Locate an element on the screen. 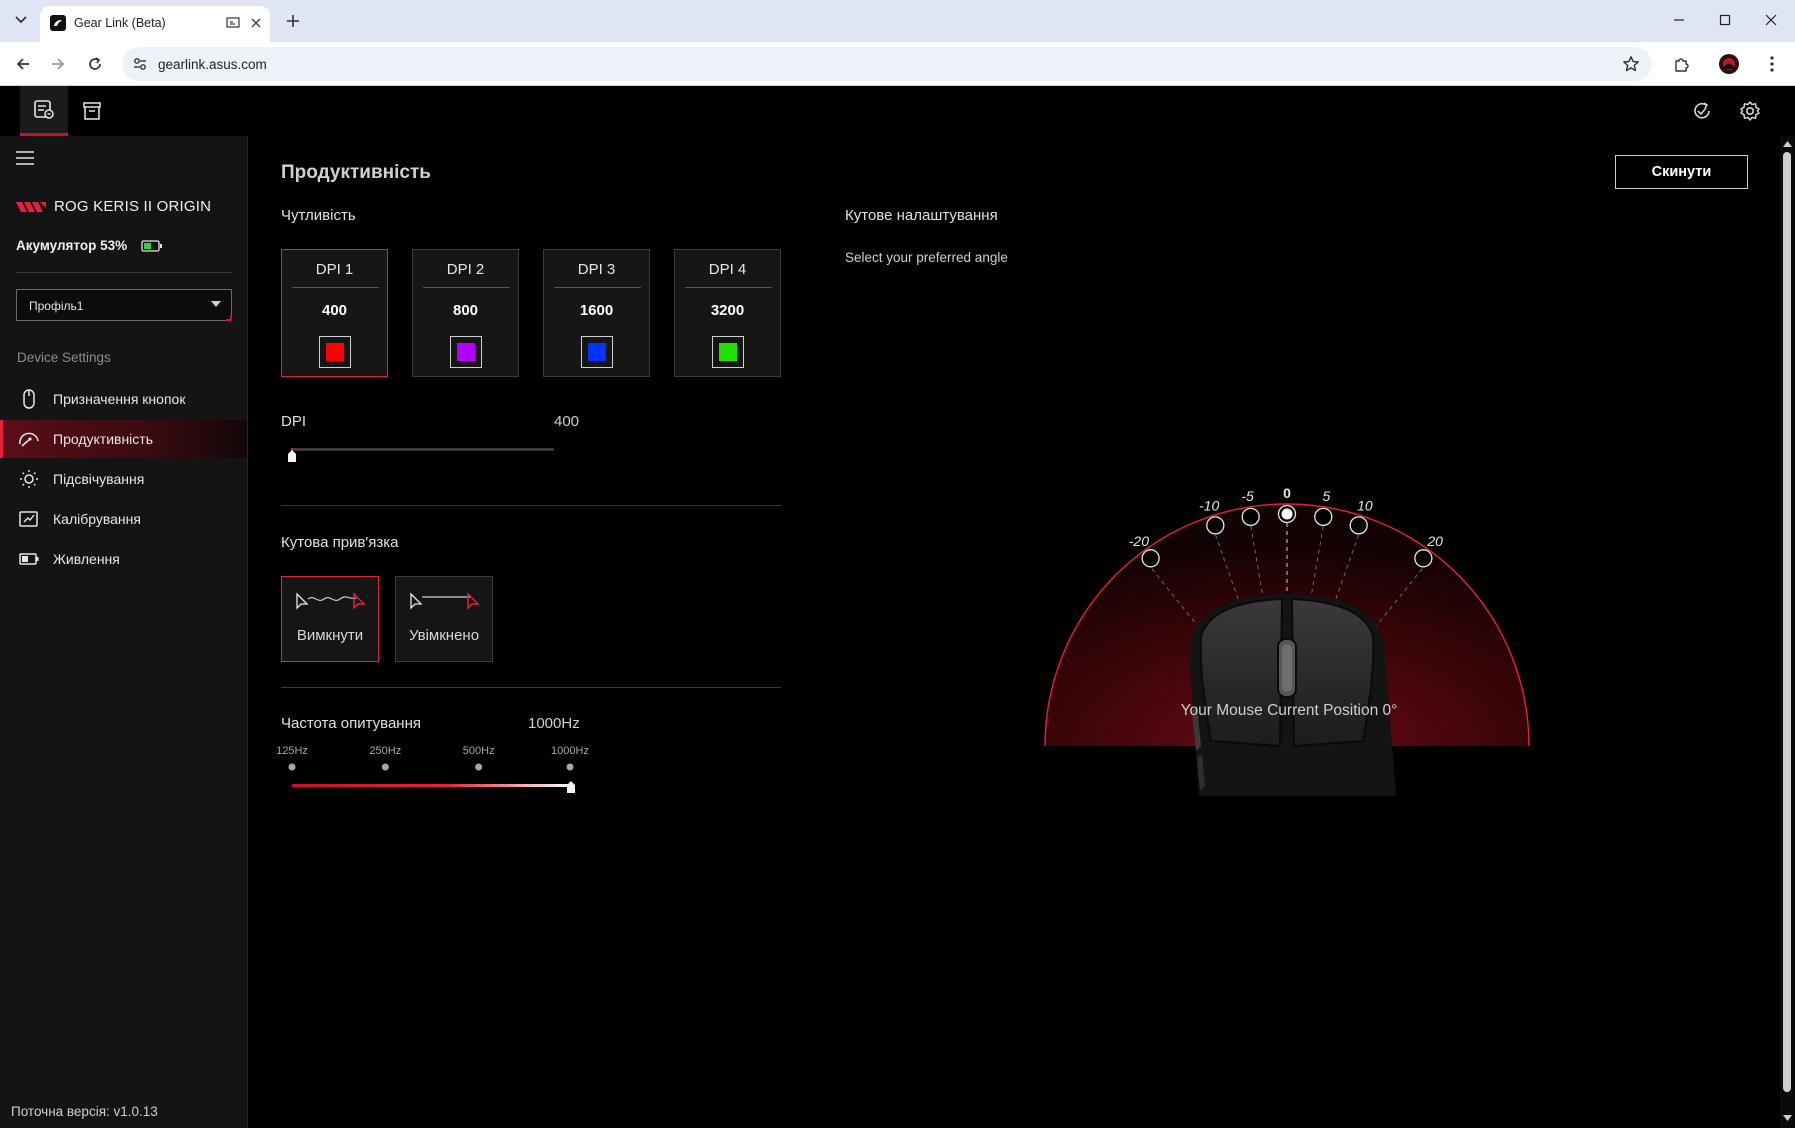 This screenshot has width=1795, height=1128. chevron-down-icon is located at coordinates (21, 20).